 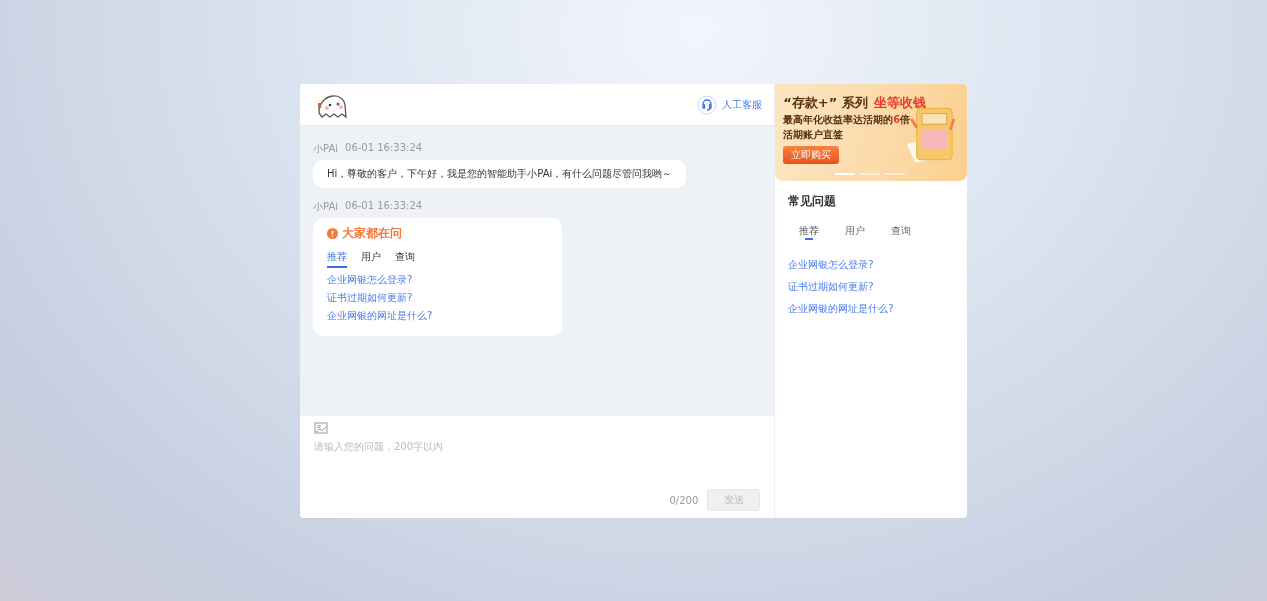 What do you see at coordinates (811, 155) in the screenshot?
I see `buy-button: 立即购买` at bounding box center [811, 155].